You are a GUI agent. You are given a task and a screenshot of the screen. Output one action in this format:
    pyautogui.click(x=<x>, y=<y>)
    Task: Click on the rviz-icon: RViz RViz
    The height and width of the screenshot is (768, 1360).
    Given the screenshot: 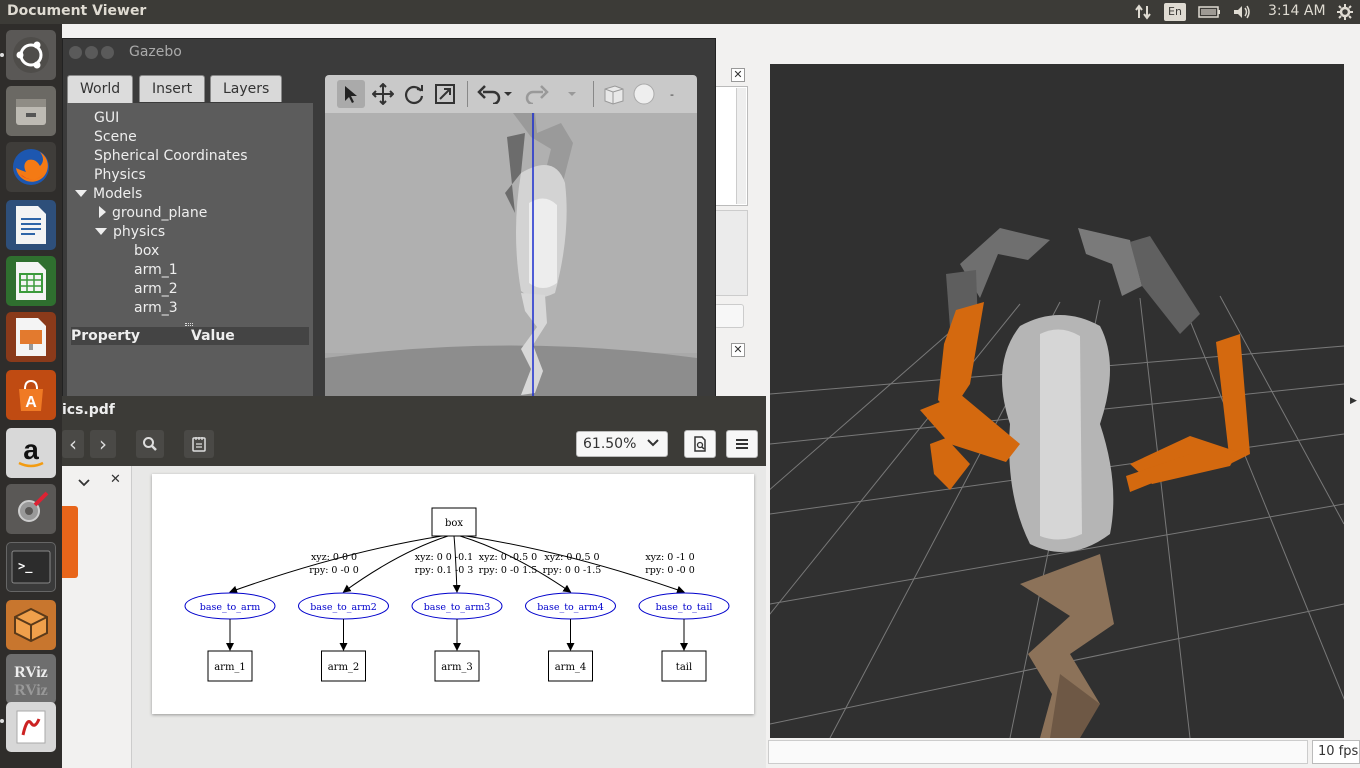 What is the action you would take?
    pyautogui.click(x=31, y=679)
    